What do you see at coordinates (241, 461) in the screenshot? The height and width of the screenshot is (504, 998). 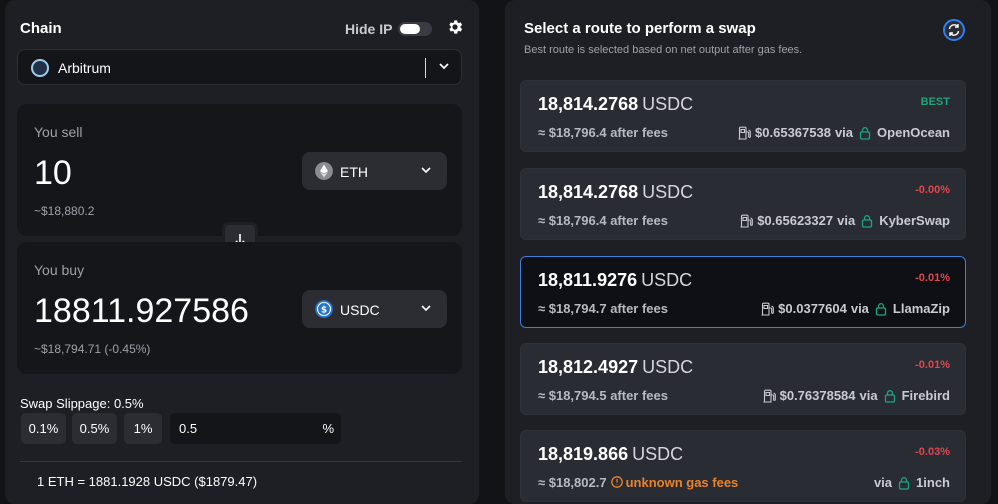 I see `divider` at bounding box center [241, 461].